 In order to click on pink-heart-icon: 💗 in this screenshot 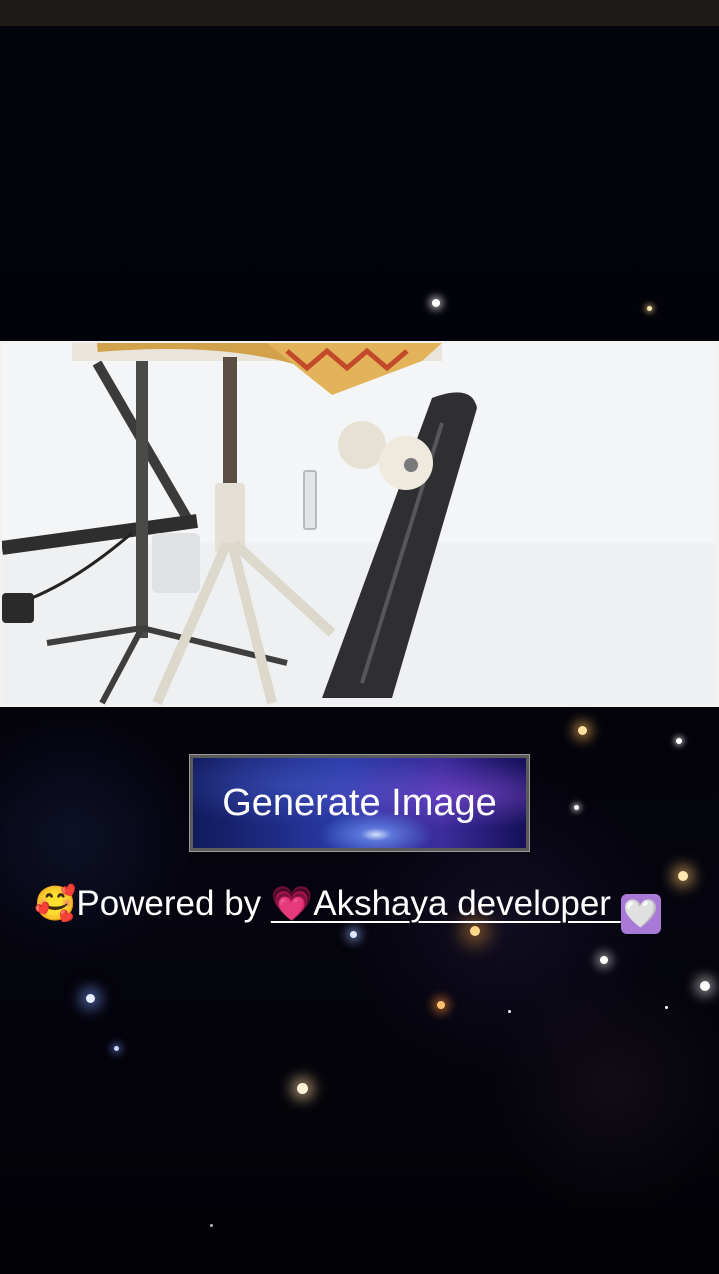, I will do `click(292, 904)`.